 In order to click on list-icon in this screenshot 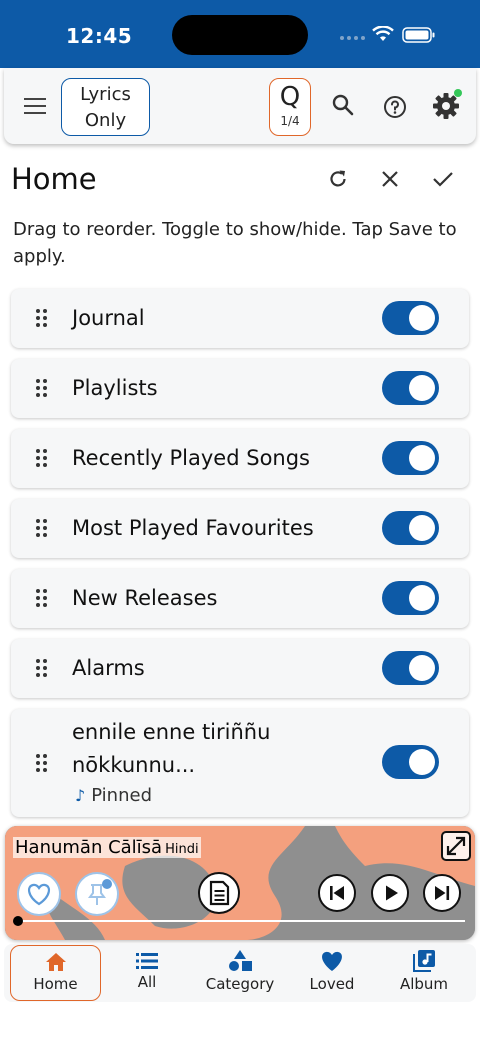, I will do `click(147, 961)`.